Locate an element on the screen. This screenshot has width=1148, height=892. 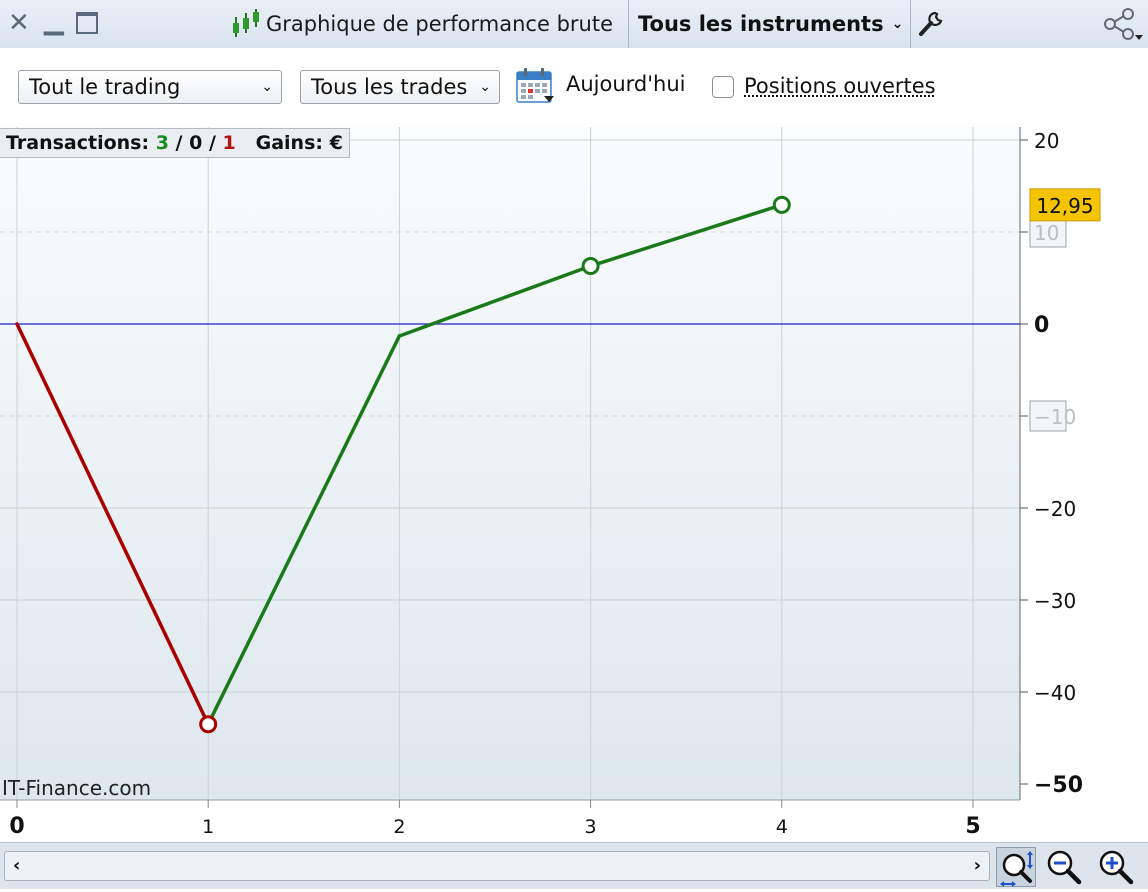
wins-count: 3 is located at coordinates (162, 143).